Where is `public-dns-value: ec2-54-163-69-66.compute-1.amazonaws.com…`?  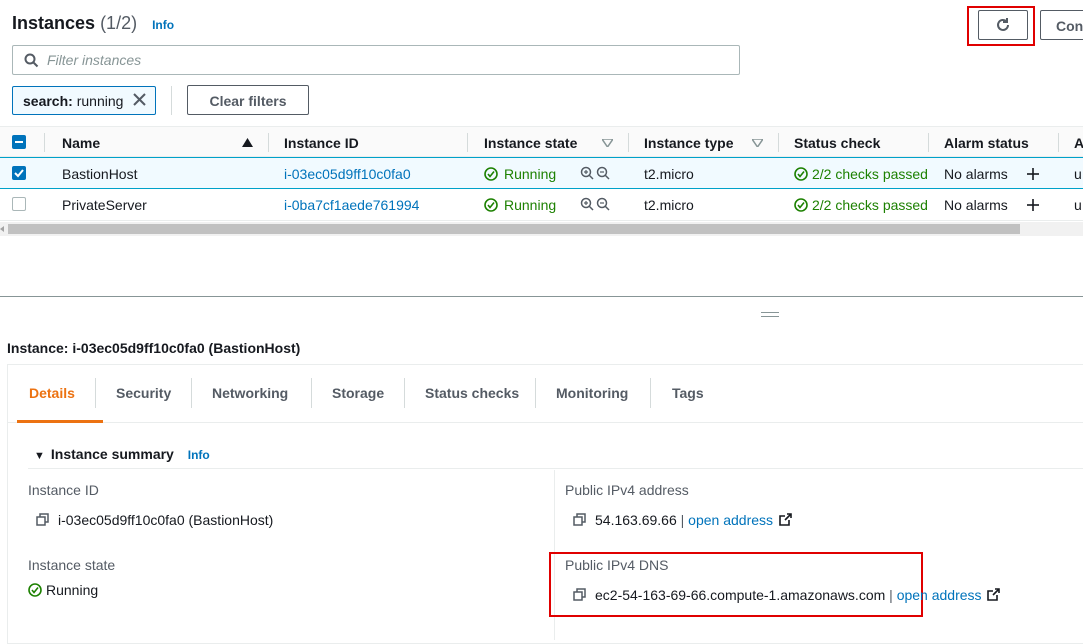
public-dns-value: ec2-54-163-69-66.compute-1.amazonaws.com… is located at coordinates (787, 595).